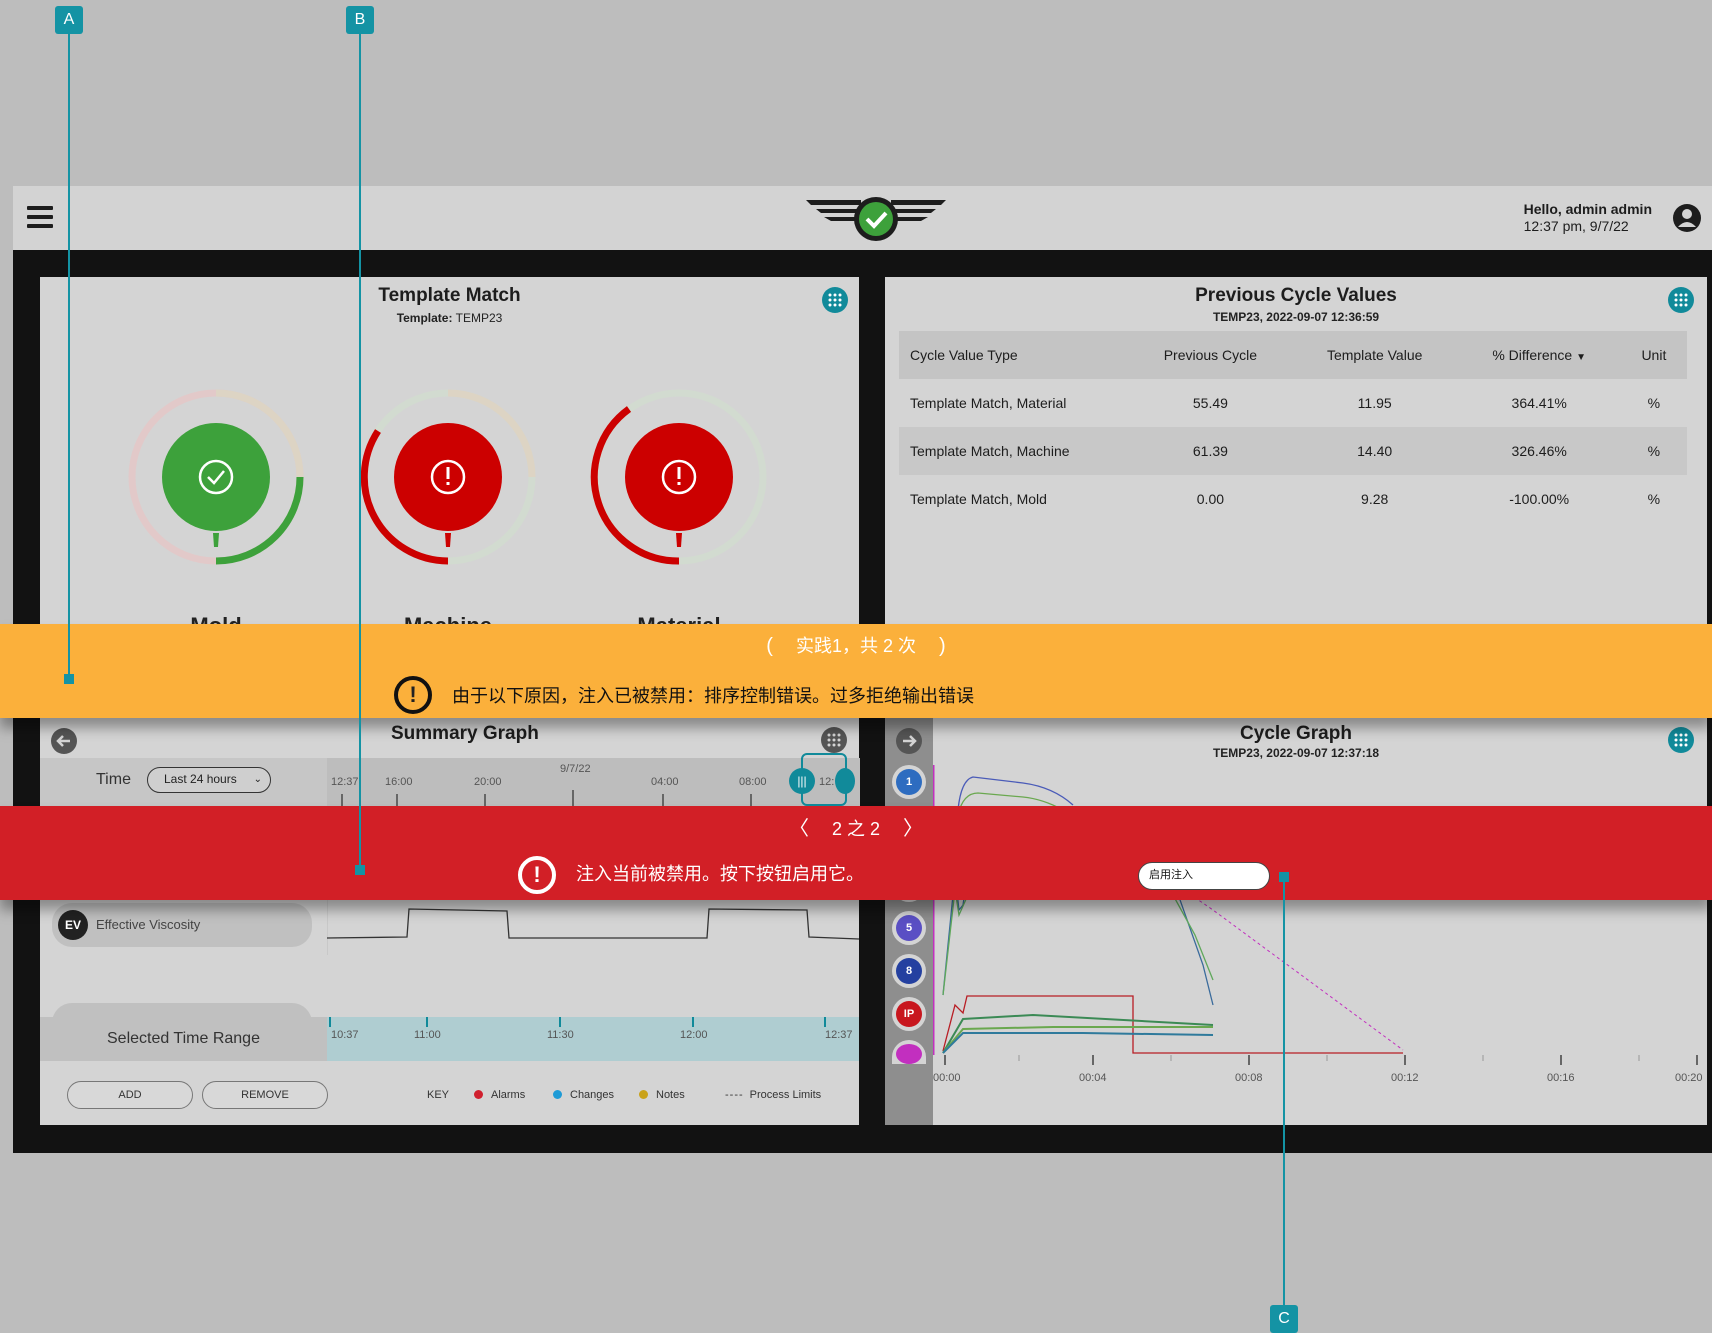 The image size is (1712, 1333). Describe the element at coordinates (856, 645) in the screenshot. I see `warning-pager: ( 实践1，共 2 次 )` at that location.